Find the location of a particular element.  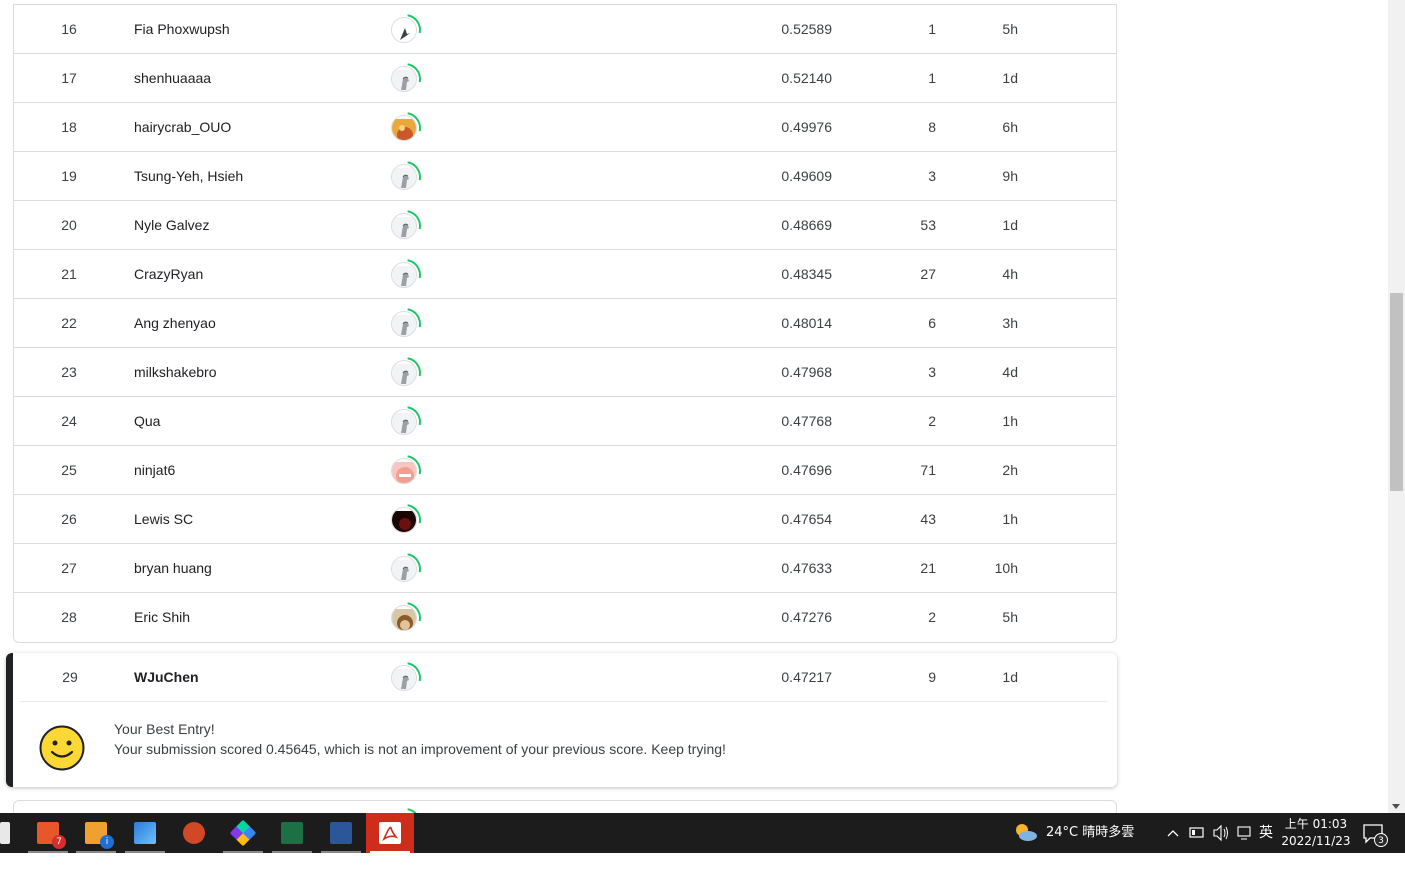

best-entry-title: Your Best Entry! is located at coordinates (164, 729).